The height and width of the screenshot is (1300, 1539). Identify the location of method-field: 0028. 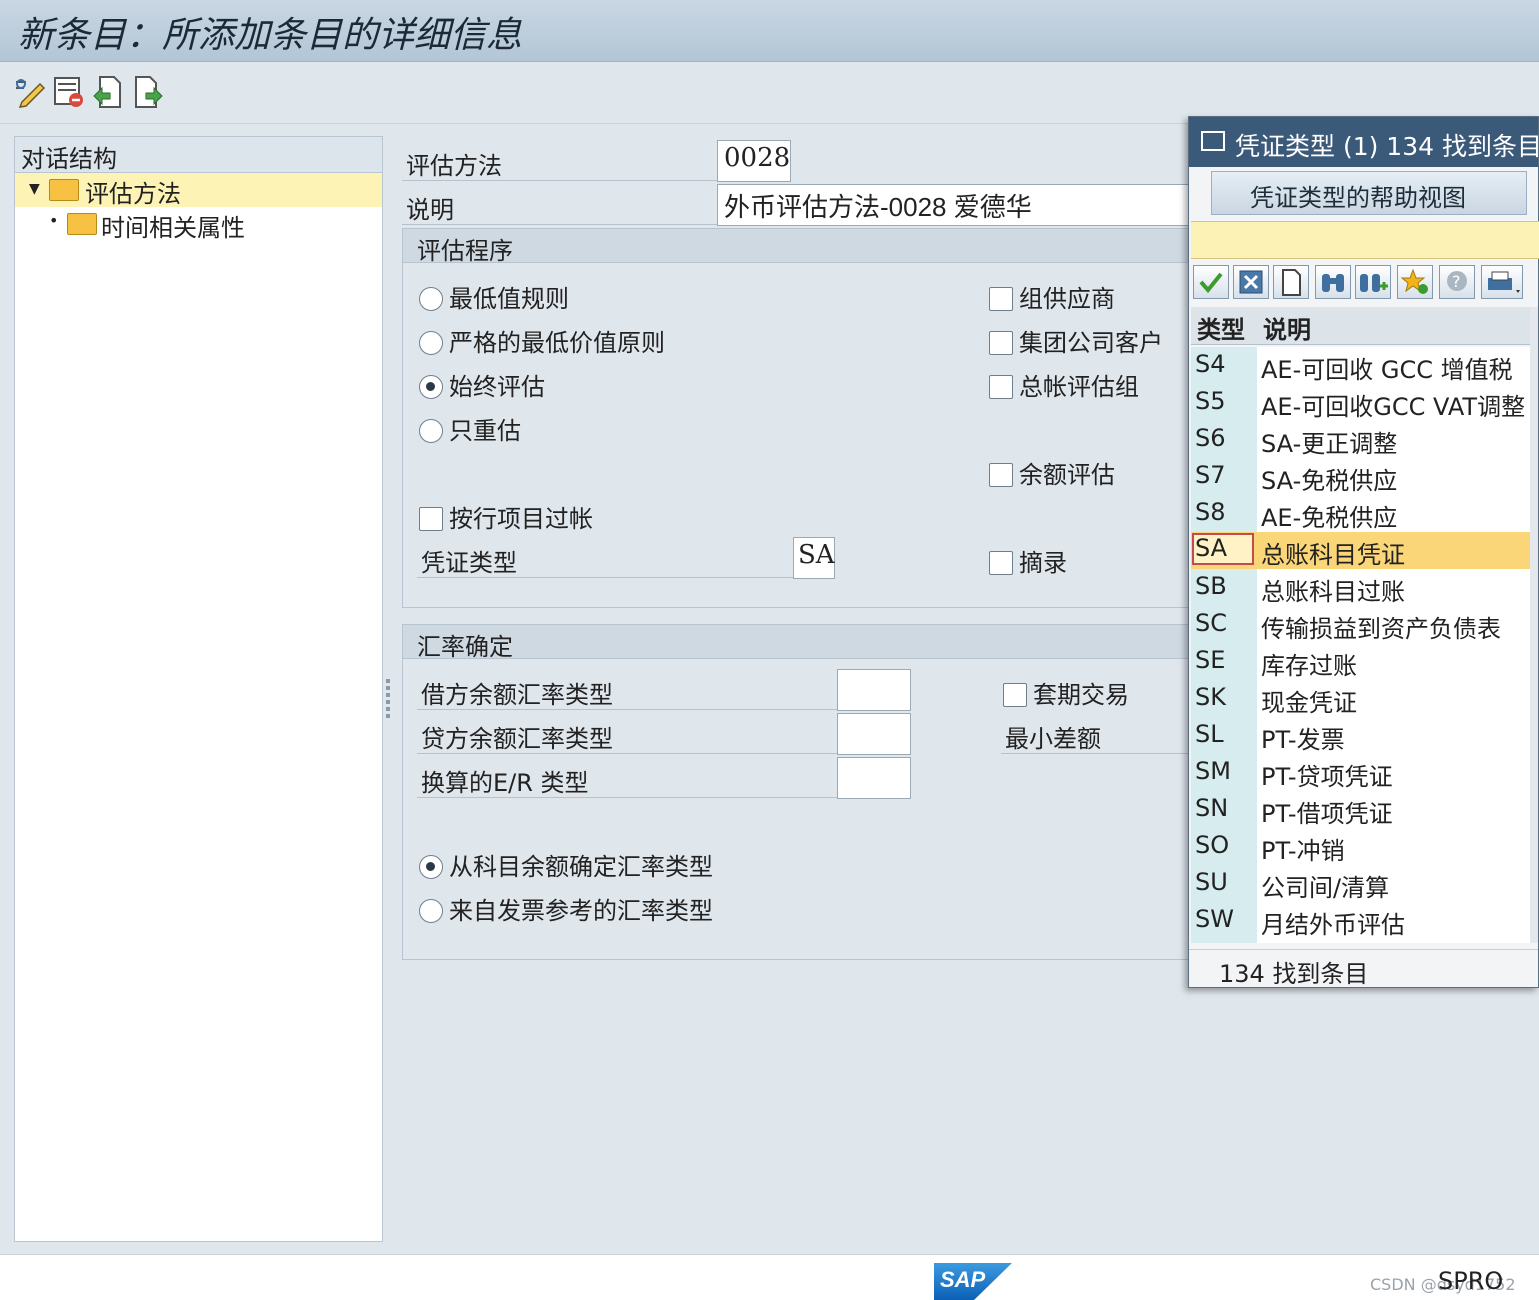
(754, 161).